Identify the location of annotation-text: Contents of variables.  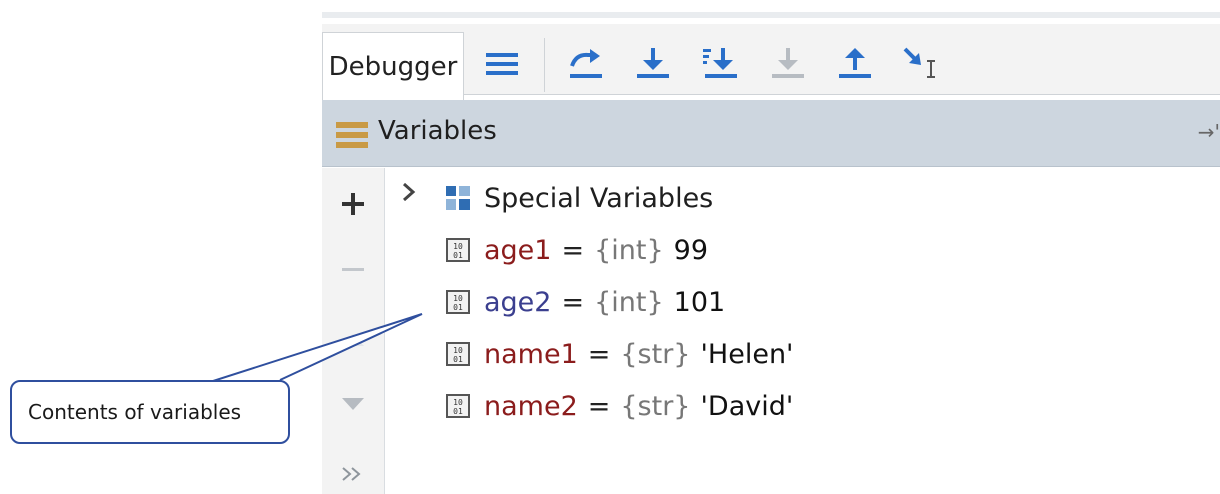
(135, 412).